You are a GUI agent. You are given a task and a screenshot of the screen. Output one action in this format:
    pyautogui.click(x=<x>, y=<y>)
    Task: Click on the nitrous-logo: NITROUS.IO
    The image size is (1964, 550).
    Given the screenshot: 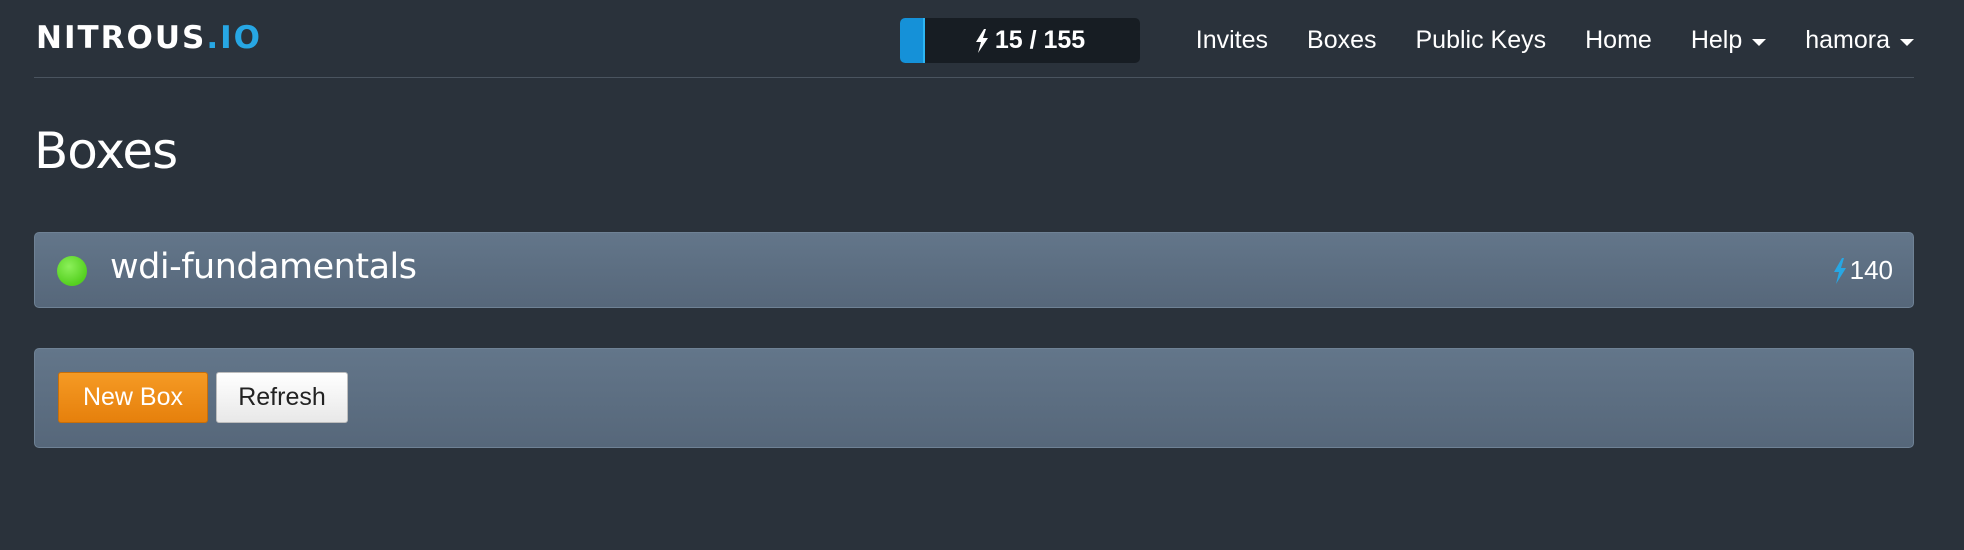 What is the action you would take?
    pyautogui.click(x=149, y=38)
    